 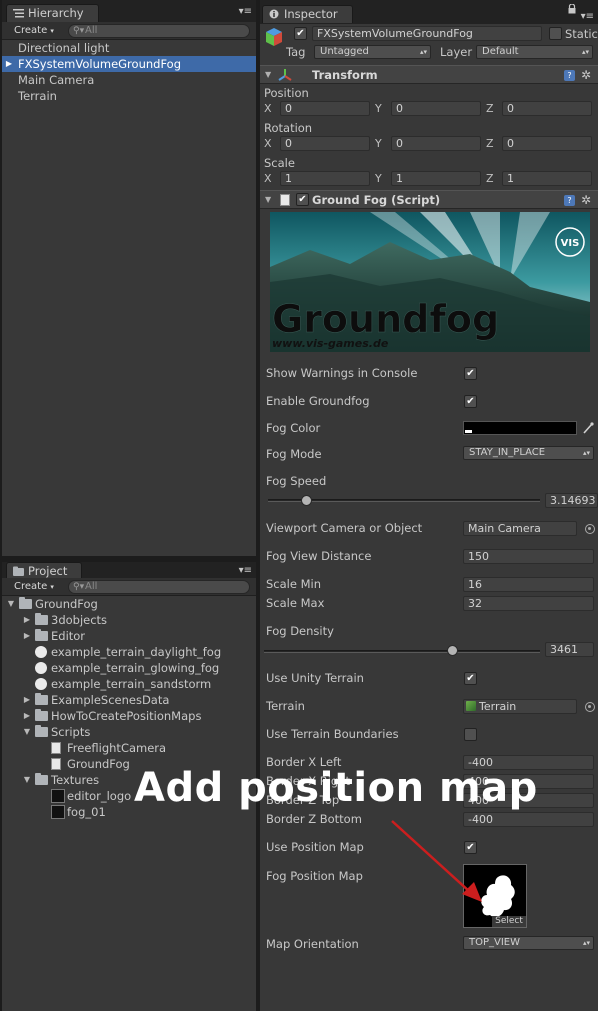 What do you see at coordinates (302, 199) in the screenshot?
I see `script-enabled-checkbox: ✔` at bounding box center [302, 199].